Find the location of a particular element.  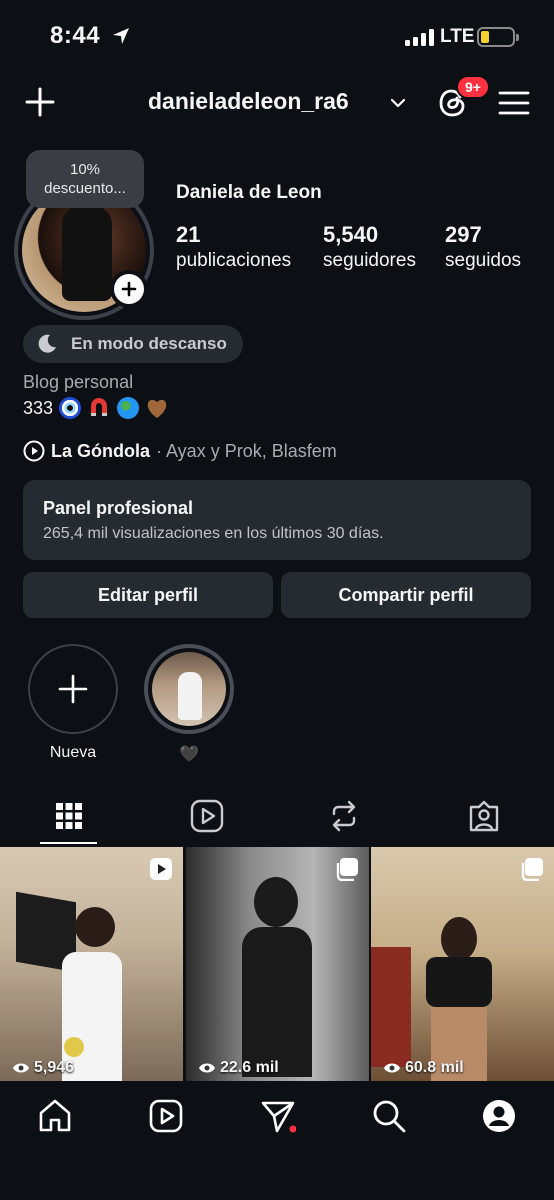

highlight-new-circle is located at coordinates (73, 689).